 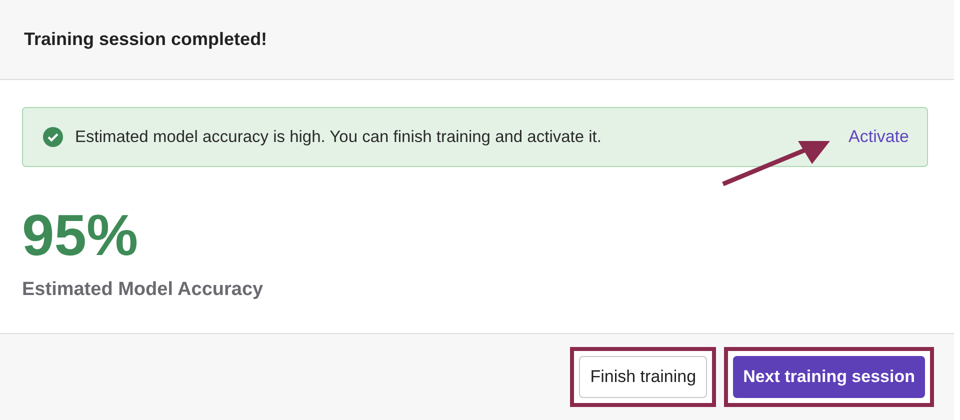 I want to click on next-session-button: Next training session, so click(x=829, y=377).